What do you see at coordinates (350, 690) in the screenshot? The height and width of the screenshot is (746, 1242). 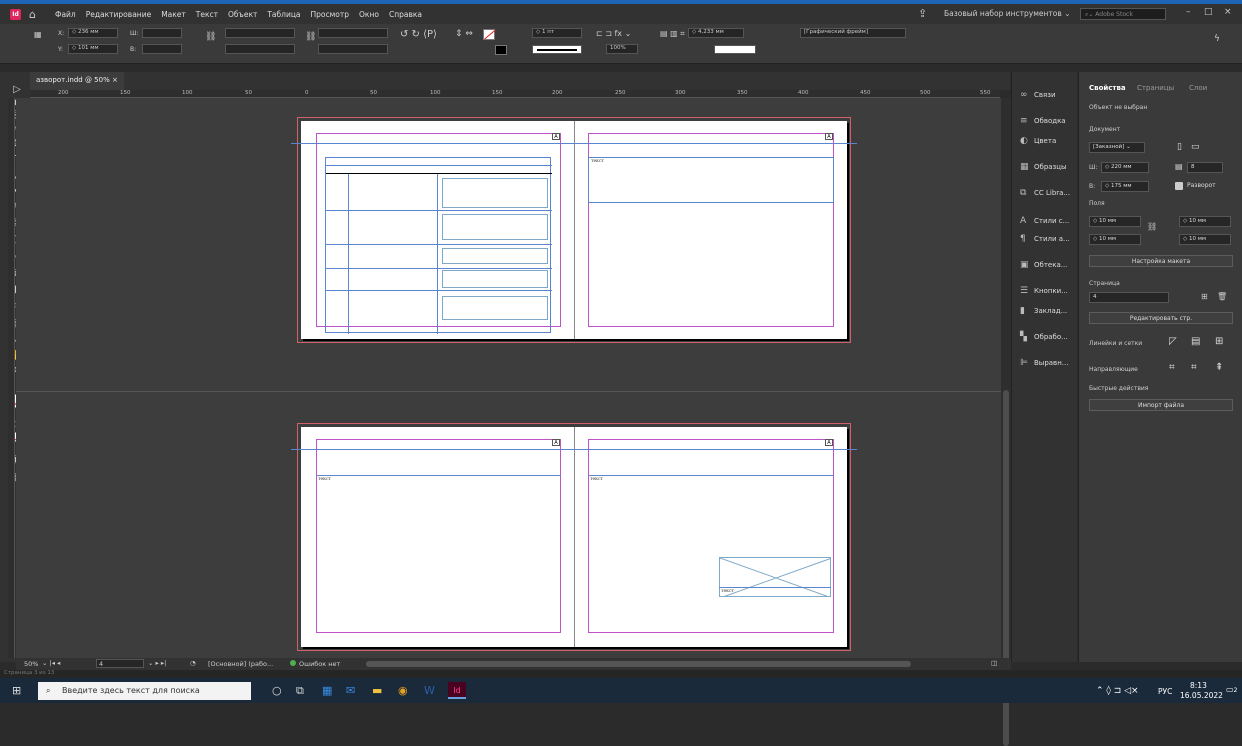 I see `mail-icon: ✉` at bounding box center [350, 690].